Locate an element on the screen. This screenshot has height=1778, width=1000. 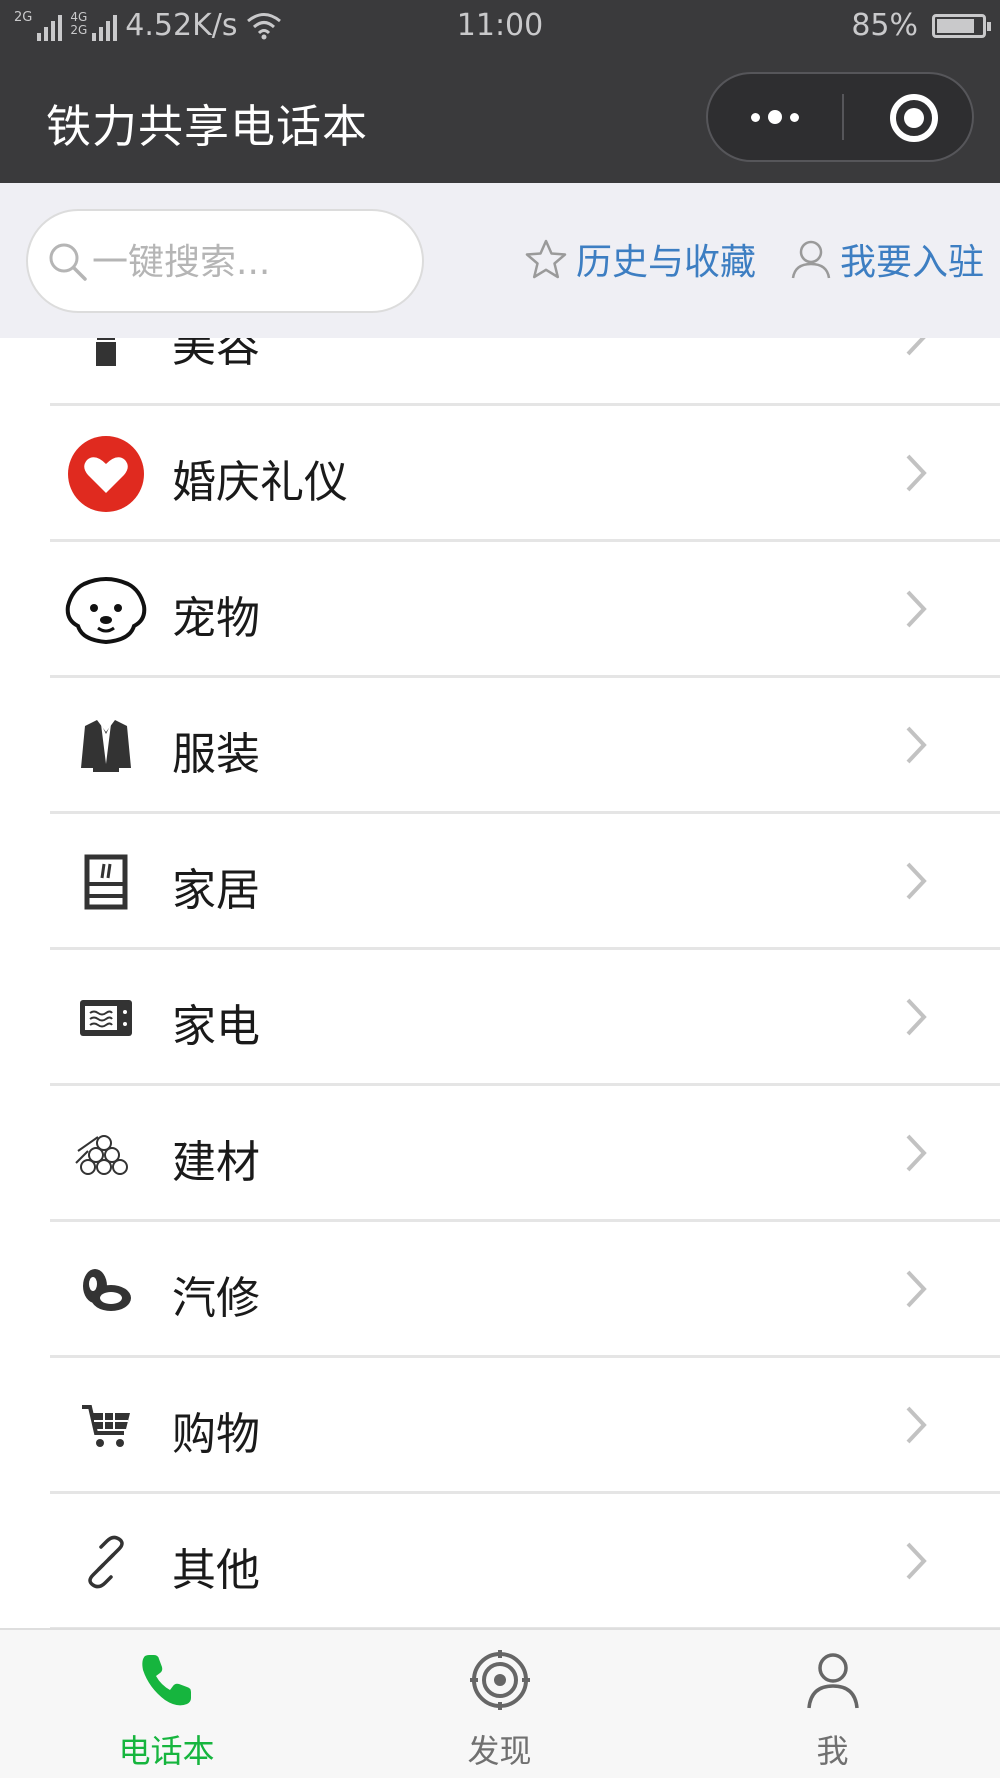
list-item-label: 婚庆礼仪 is located at coordinates (260, 482).